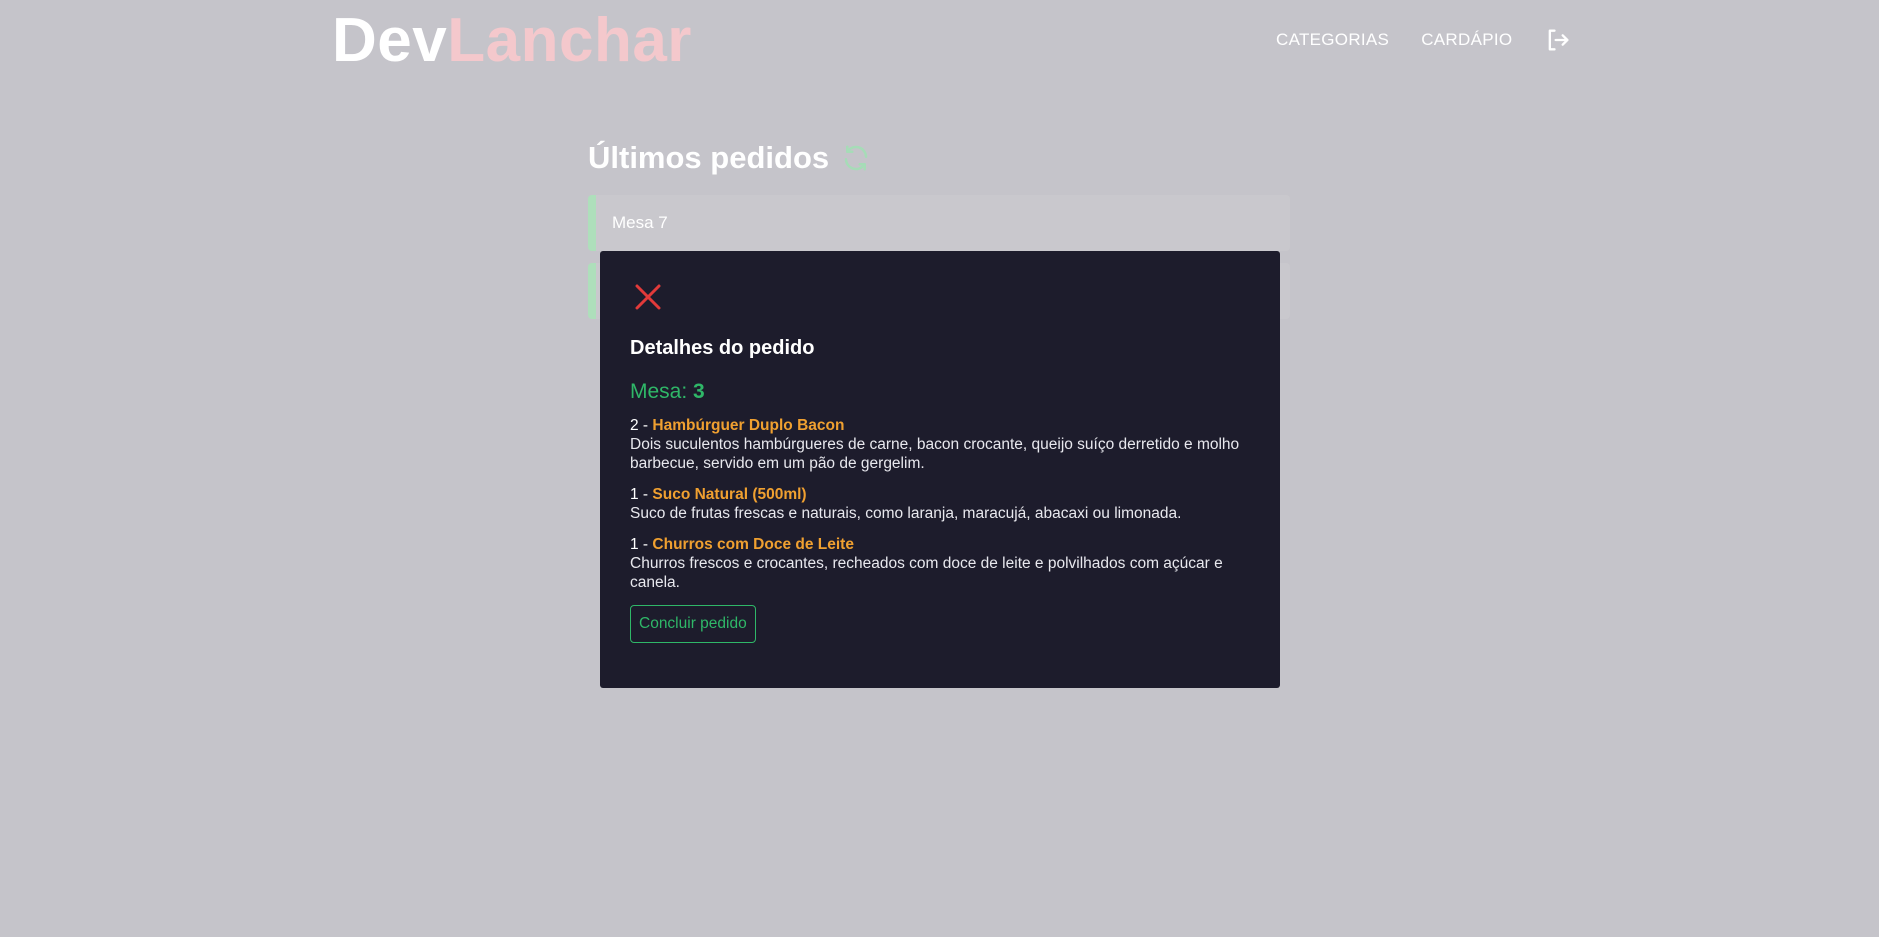  What do you see at coordinates (940, 425) in the screenshot?
I see `item-header: 2 - Hambúrguer Duplo Bacon` at bounding box center [940, 425].